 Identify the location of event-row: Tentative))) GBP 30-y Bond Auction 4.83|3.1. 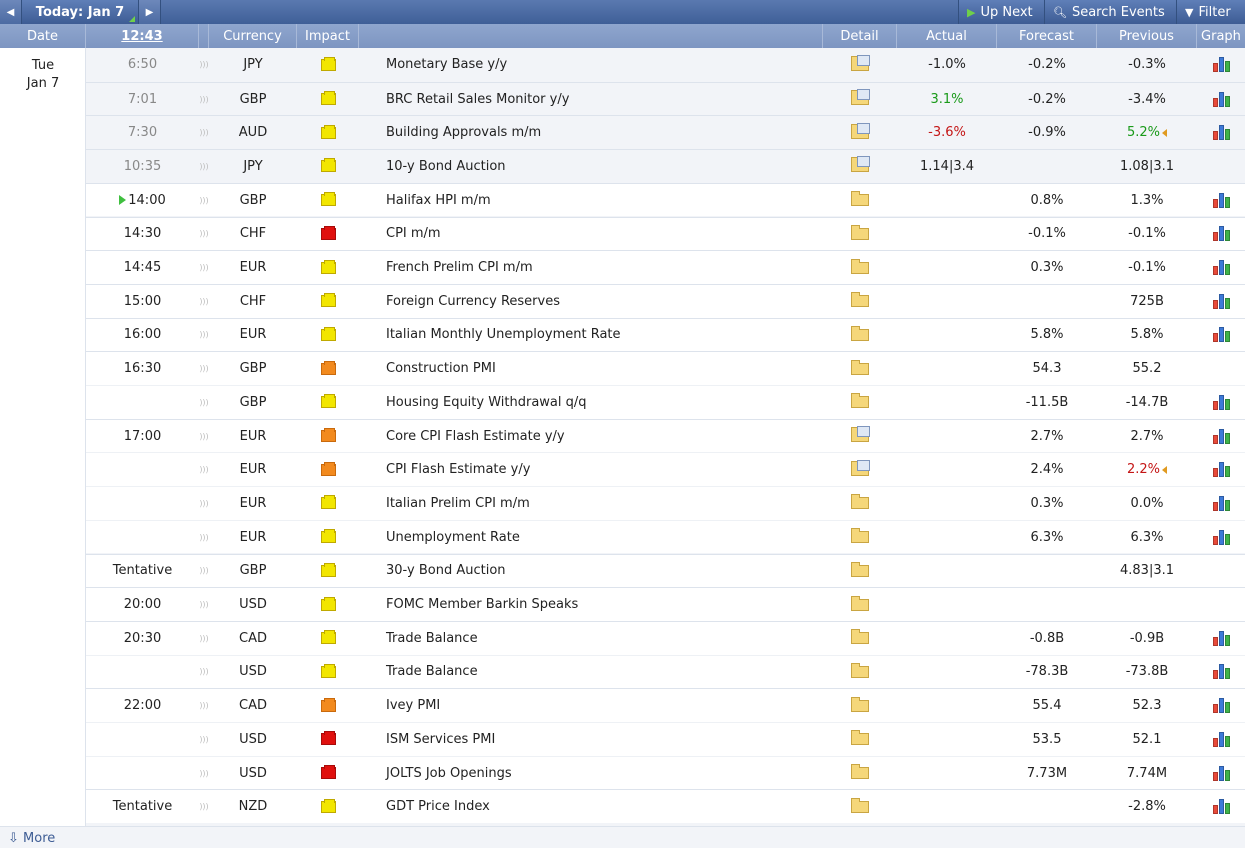
(665, 570).